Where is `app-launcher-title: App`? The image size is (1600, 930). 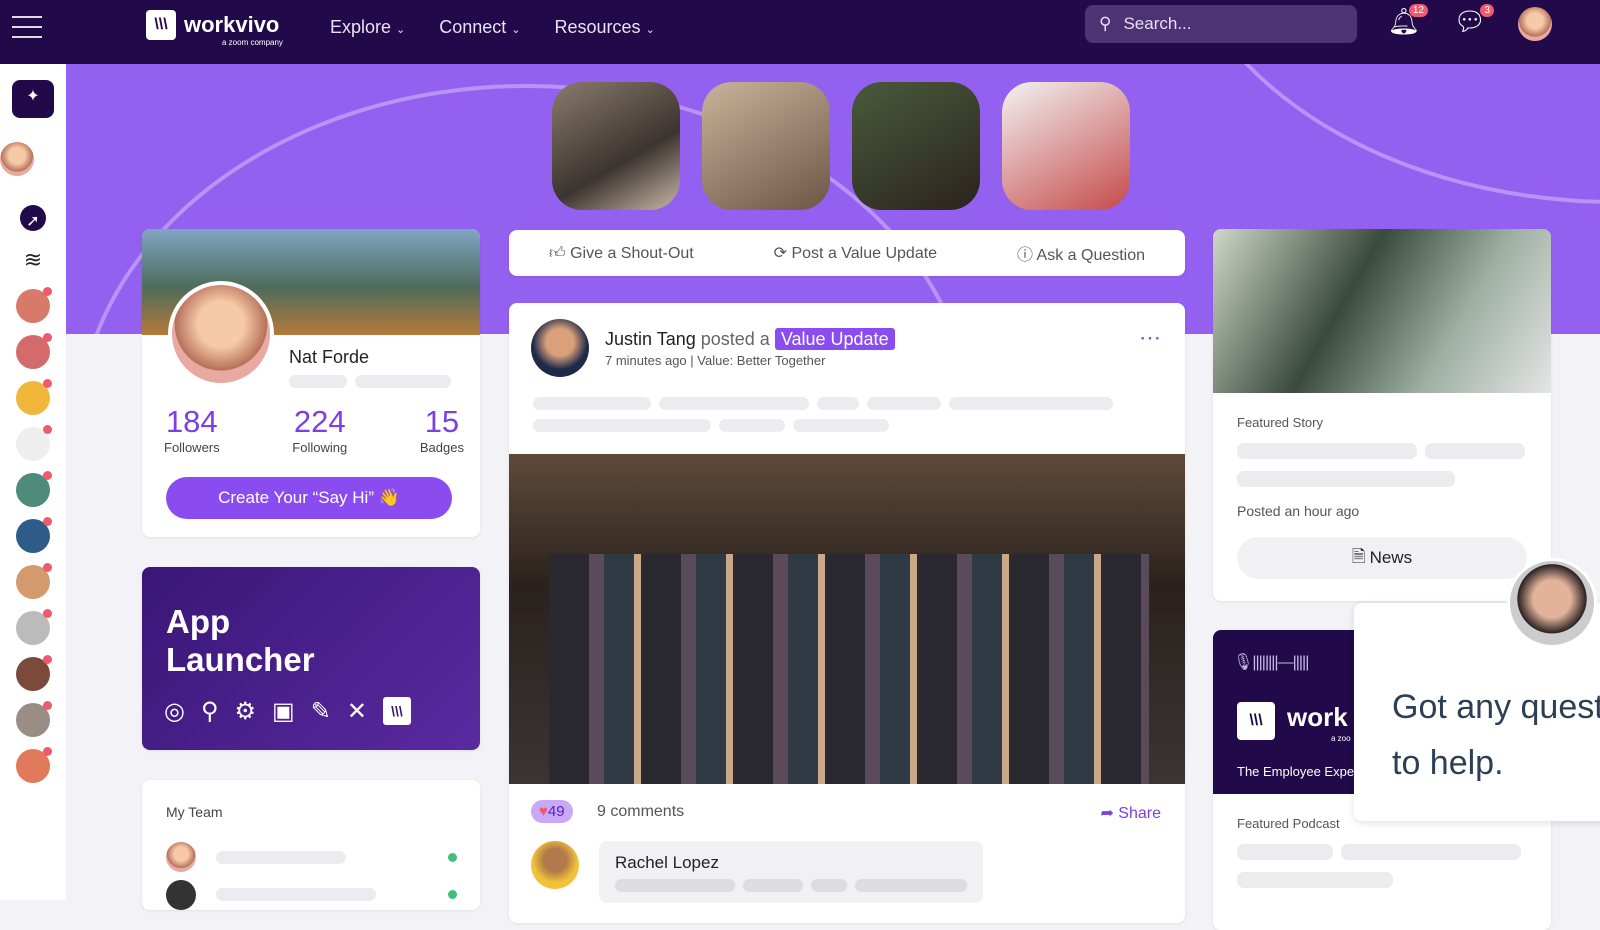
app-launcher-title: App is located at coordinates (198, 621).